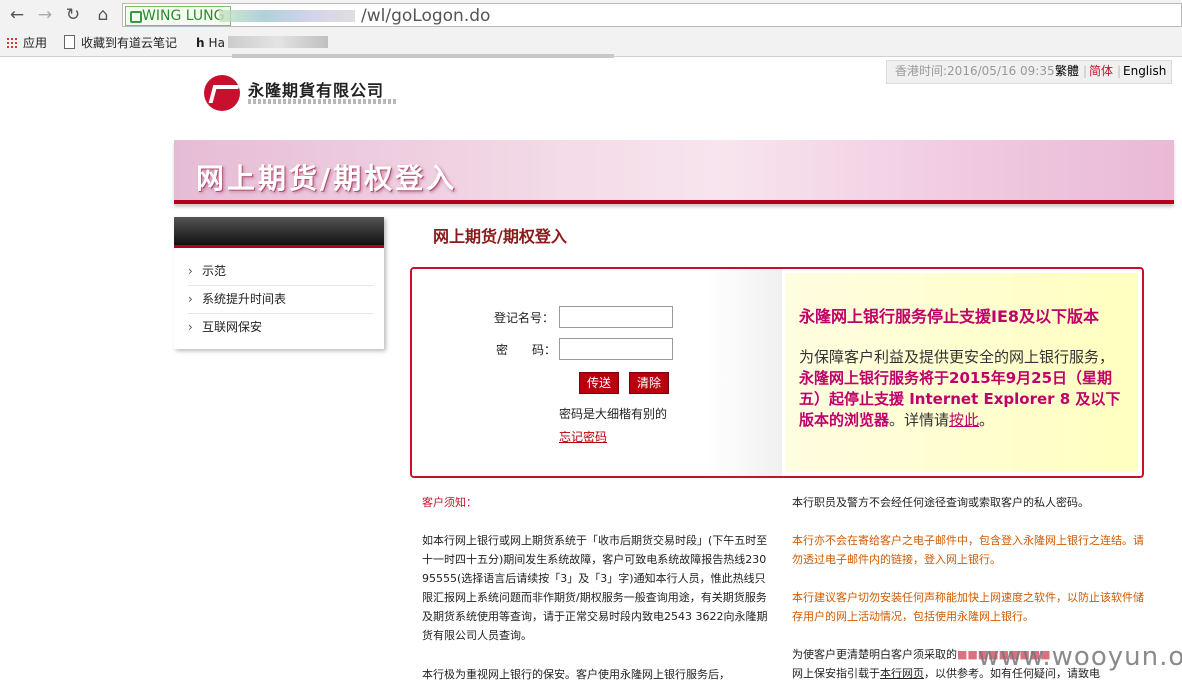 The width and height of the screenshot is (1182, 688). I want to click on website-link: 本行网页, so click(902, 673).